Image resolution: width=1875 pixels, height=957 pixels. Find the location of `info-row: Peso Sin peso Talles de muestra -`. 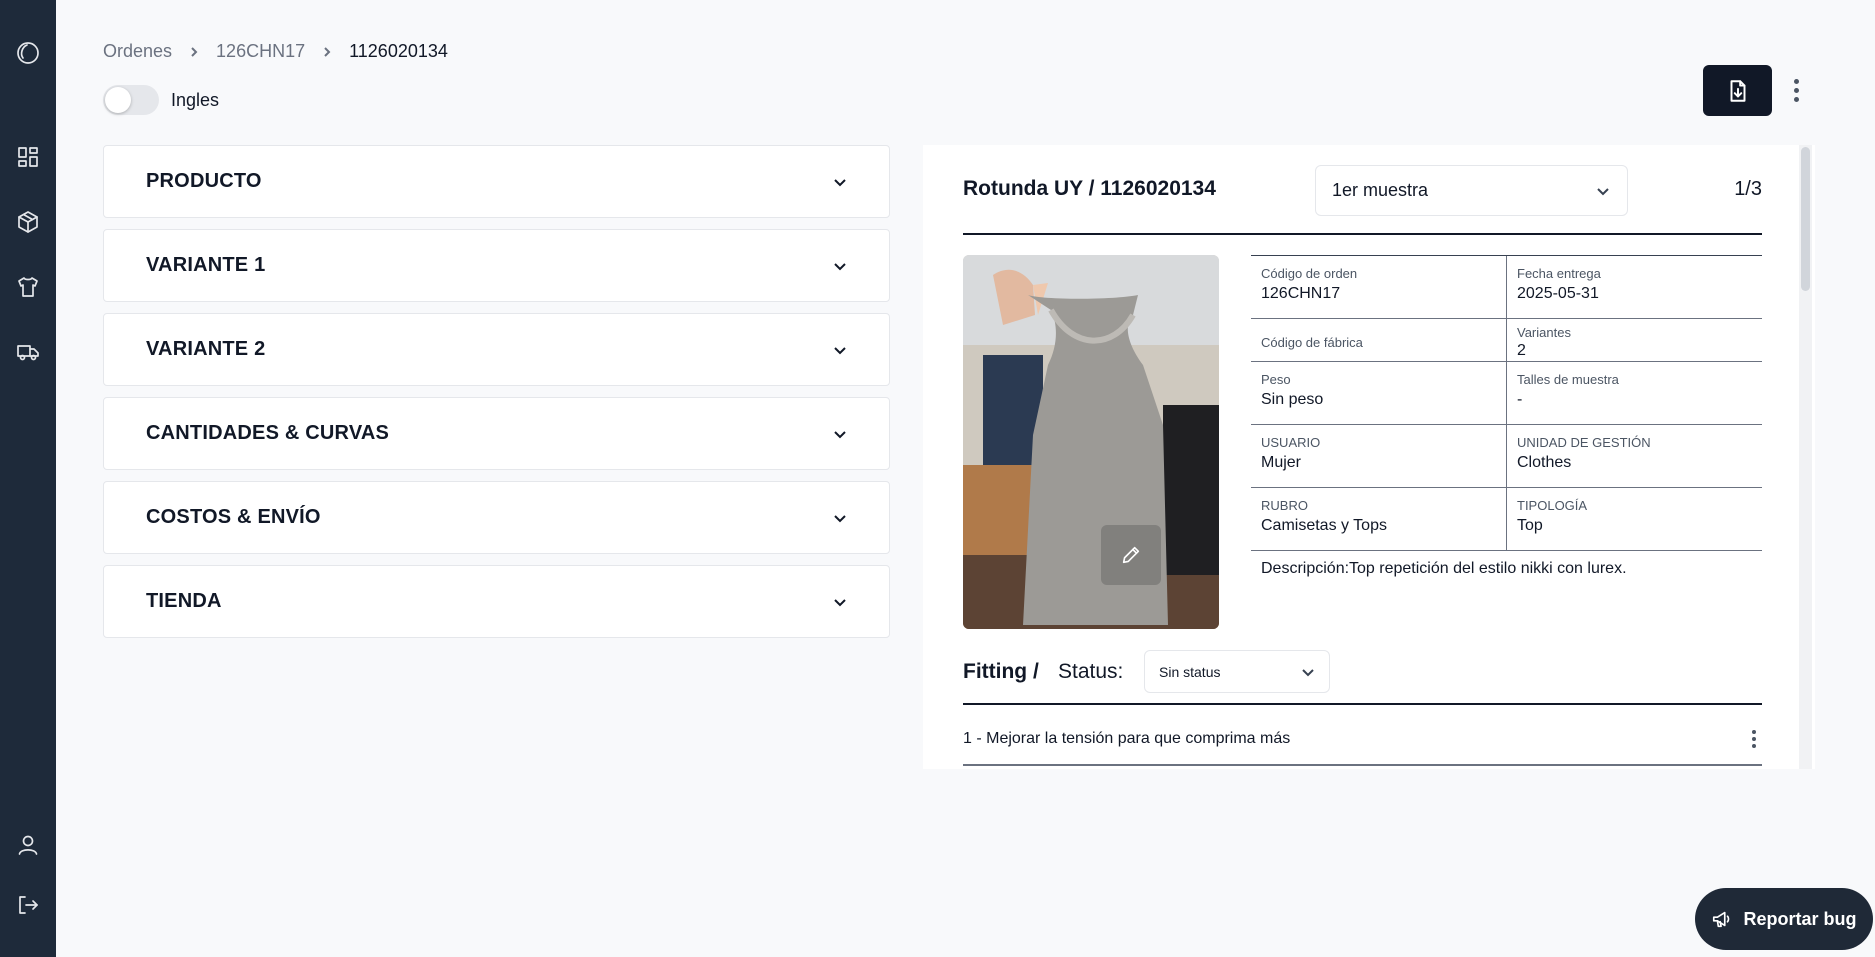

info-row: Peso Sin peso Talles de muestra - is located at coordinates (1506, 393).